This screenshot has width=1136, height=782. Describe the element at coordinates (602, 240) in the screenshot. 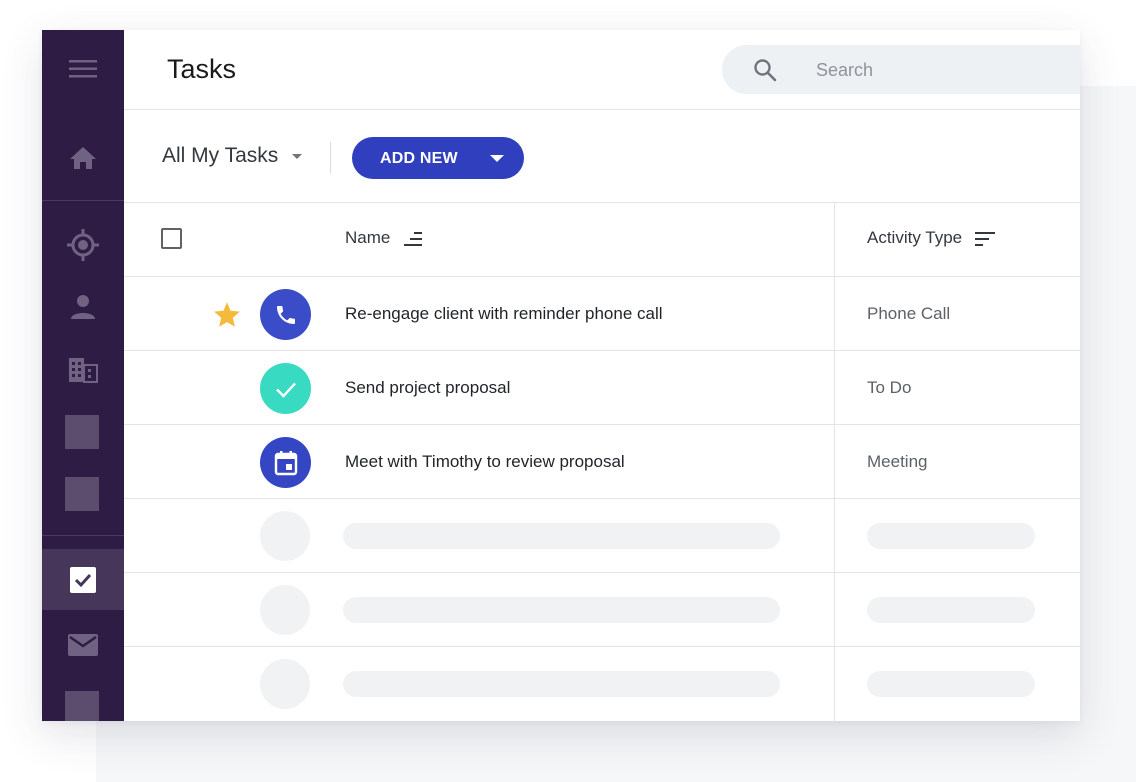

I see `table-header-row: Name Activity Type` at that location.